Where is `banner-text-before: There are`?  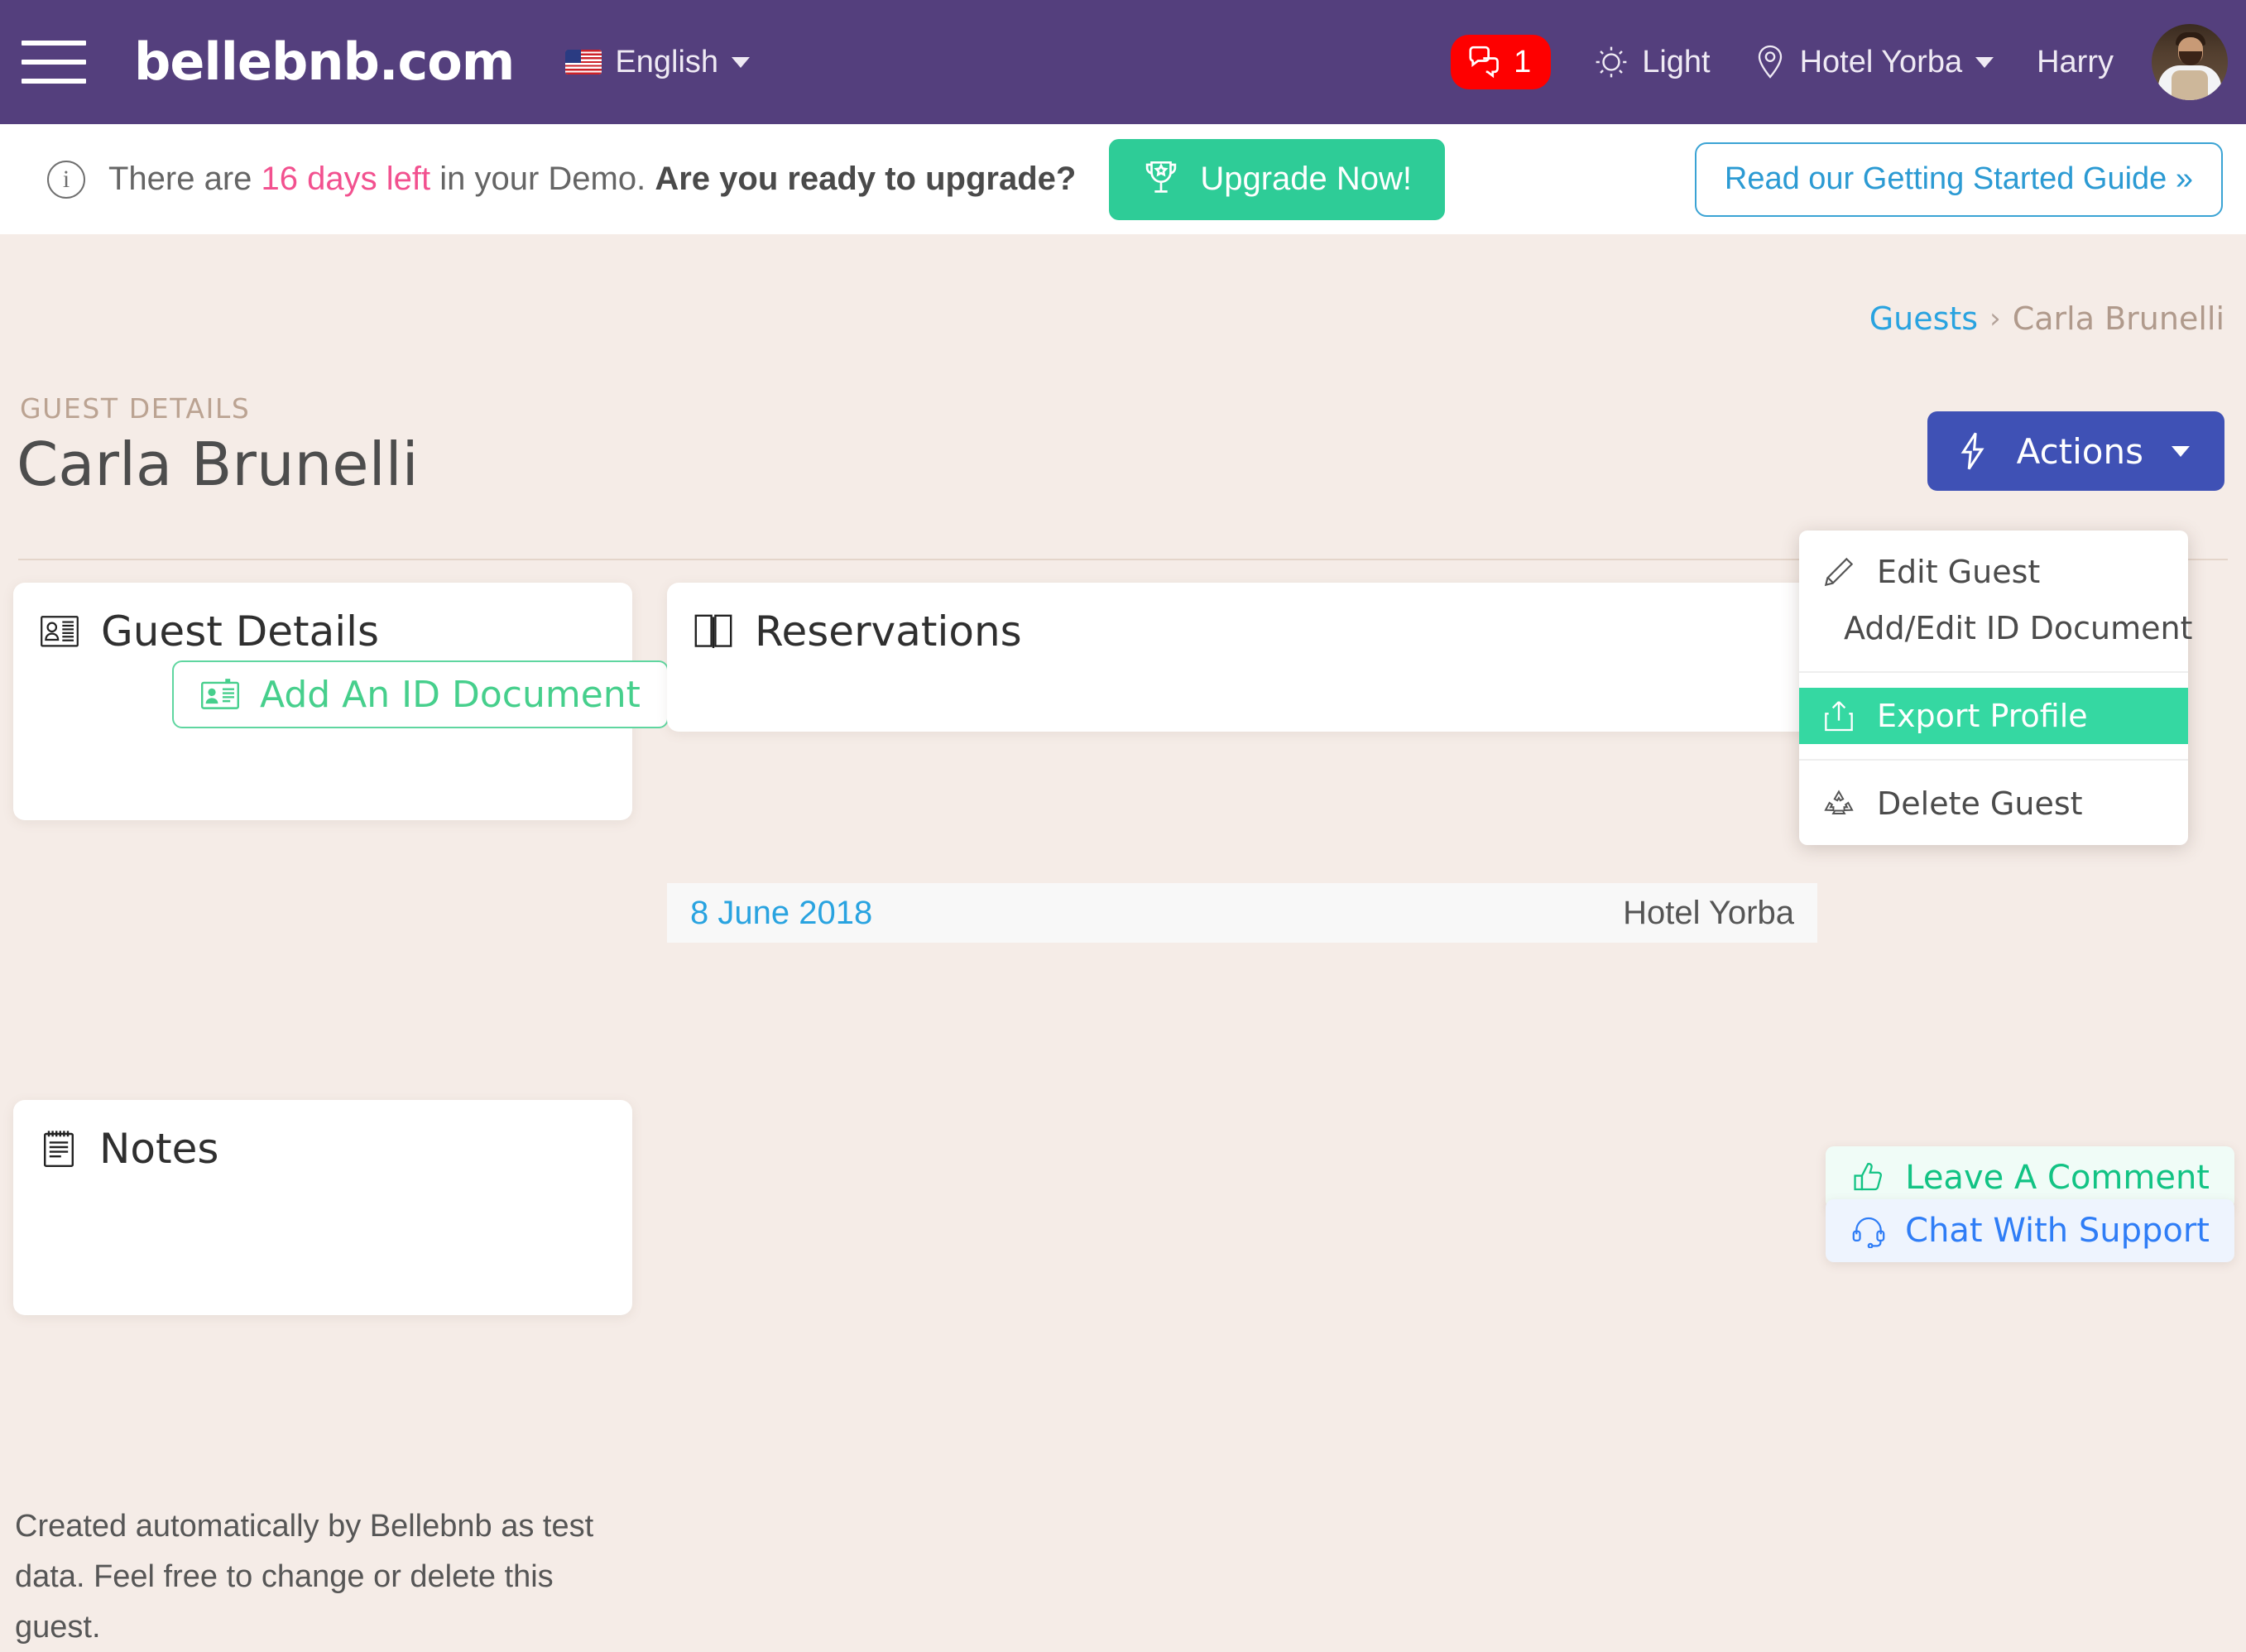 banner-text-before: There are is located at coordinates (185, 179).